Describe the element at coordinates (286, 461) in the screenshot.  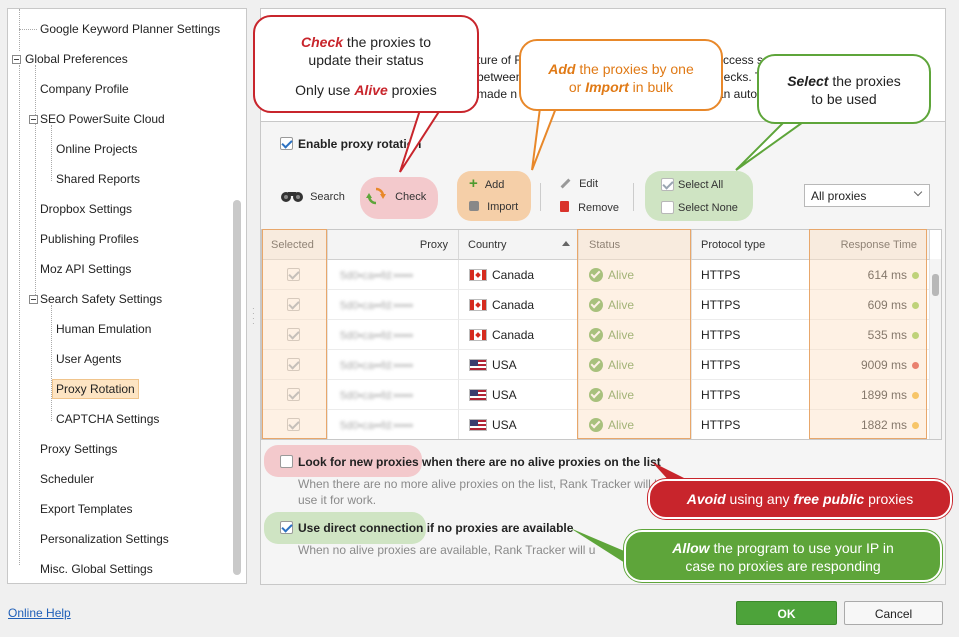
I see `look-new-proxies-checkbox` at that location.